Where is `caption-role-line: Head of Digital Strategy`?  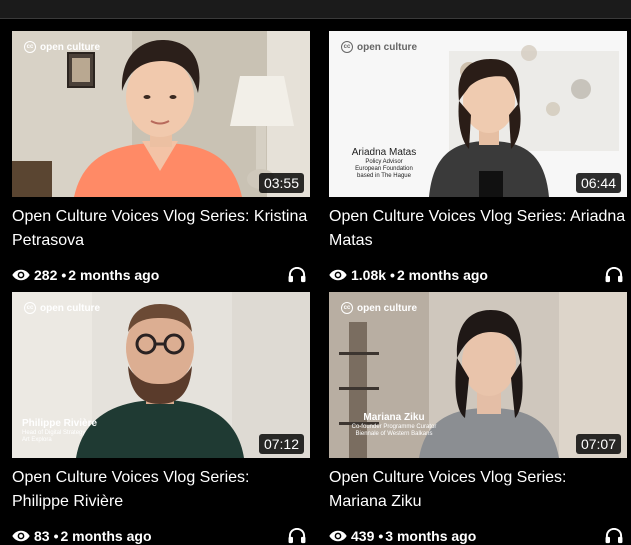 caption-role-line: Head of Digital Strategy is located at coordinates (54, 433).